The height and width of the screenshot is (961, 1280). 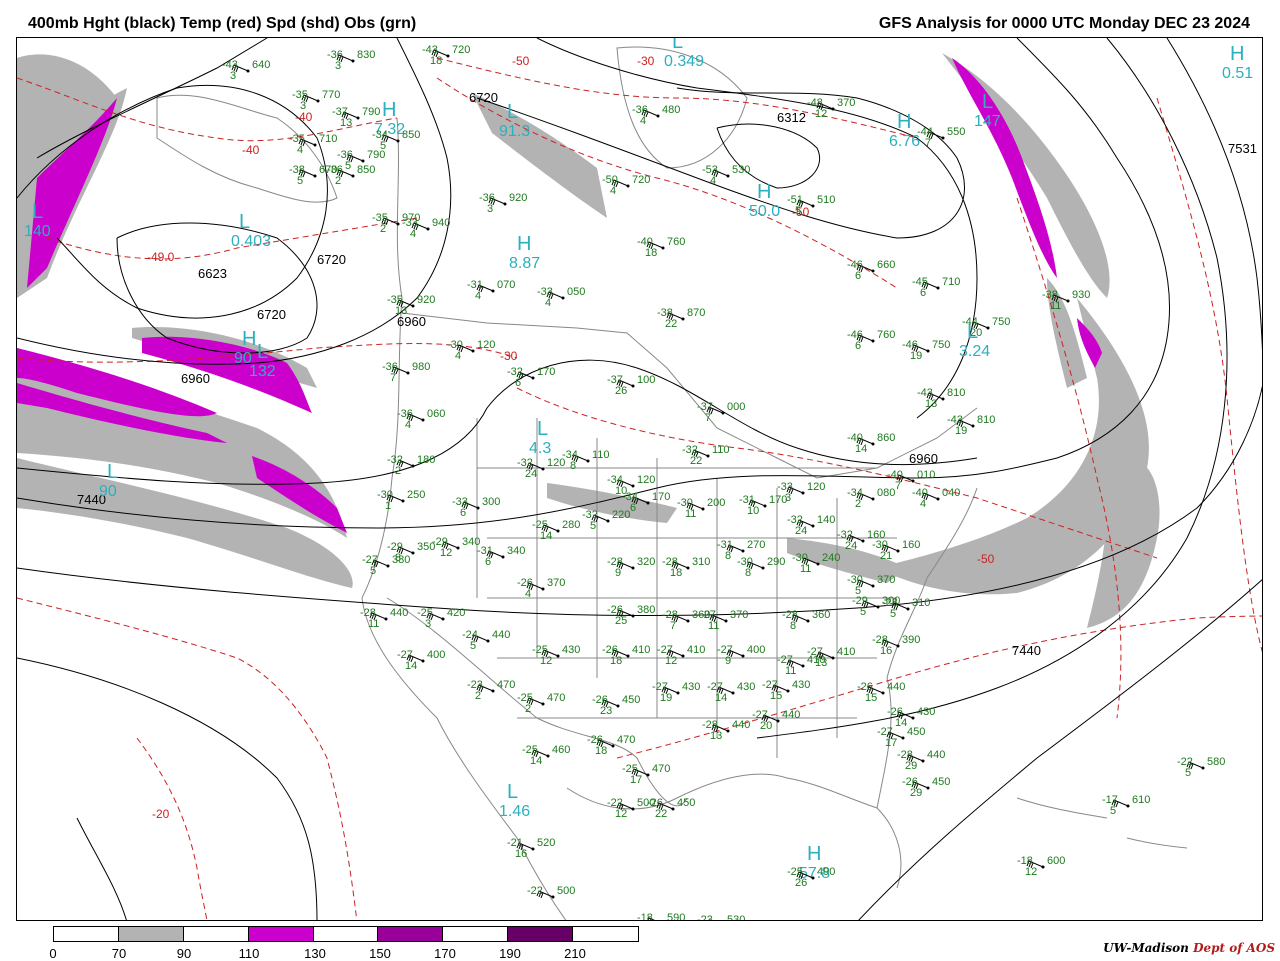 What do you see at coordinates (506, 285) in the screenshot?
I see `obs-height: 070` at bounding box center [506, 285].